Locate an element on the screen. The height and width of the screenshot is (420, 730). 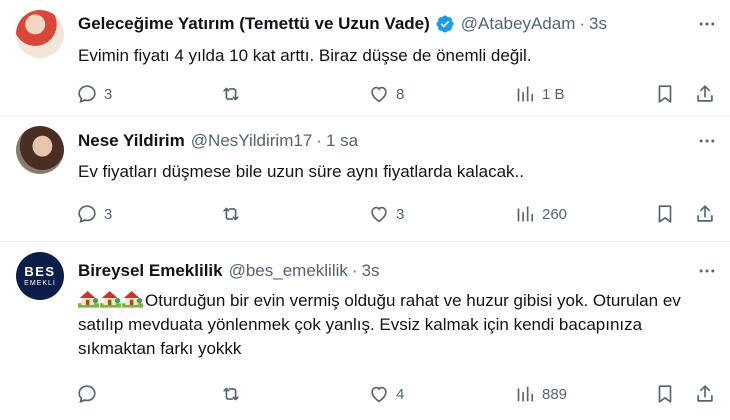
author-handle: @AtabeyAdam is located at coordinates (518, 24).